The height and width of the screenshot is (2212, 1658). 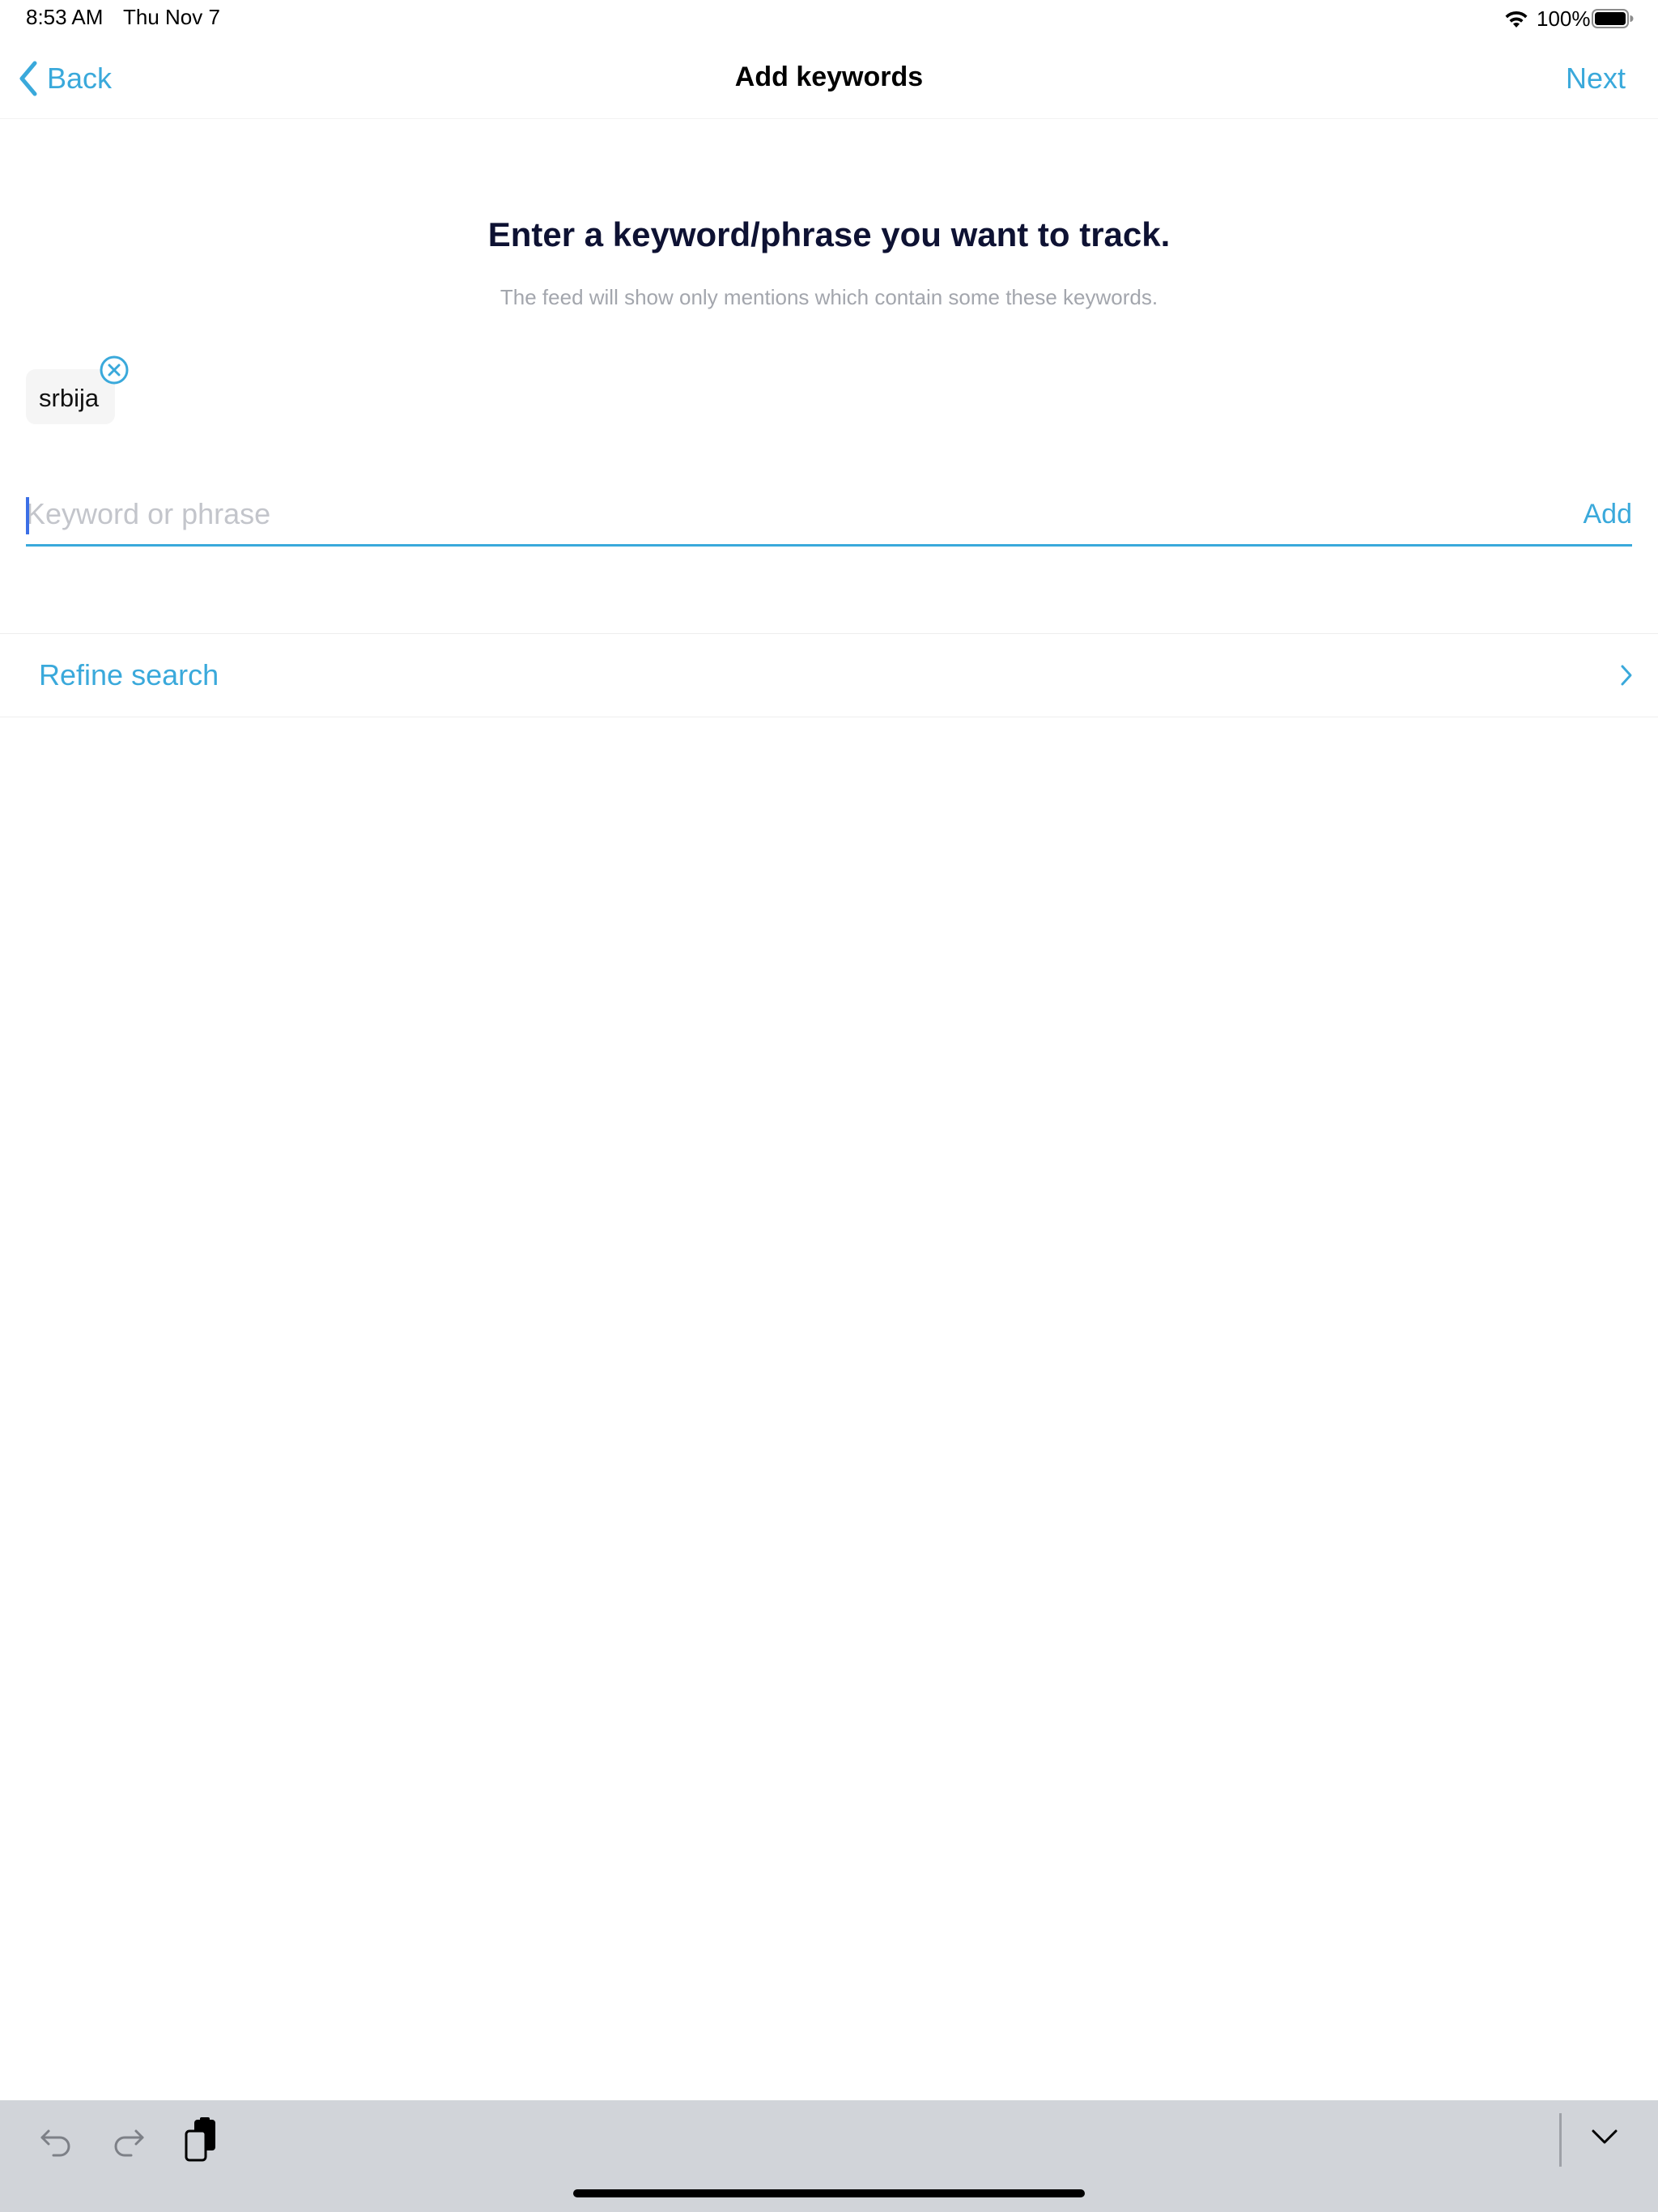 I want to click on keyword-chip-label: srbija, so click(x=69, y=398).